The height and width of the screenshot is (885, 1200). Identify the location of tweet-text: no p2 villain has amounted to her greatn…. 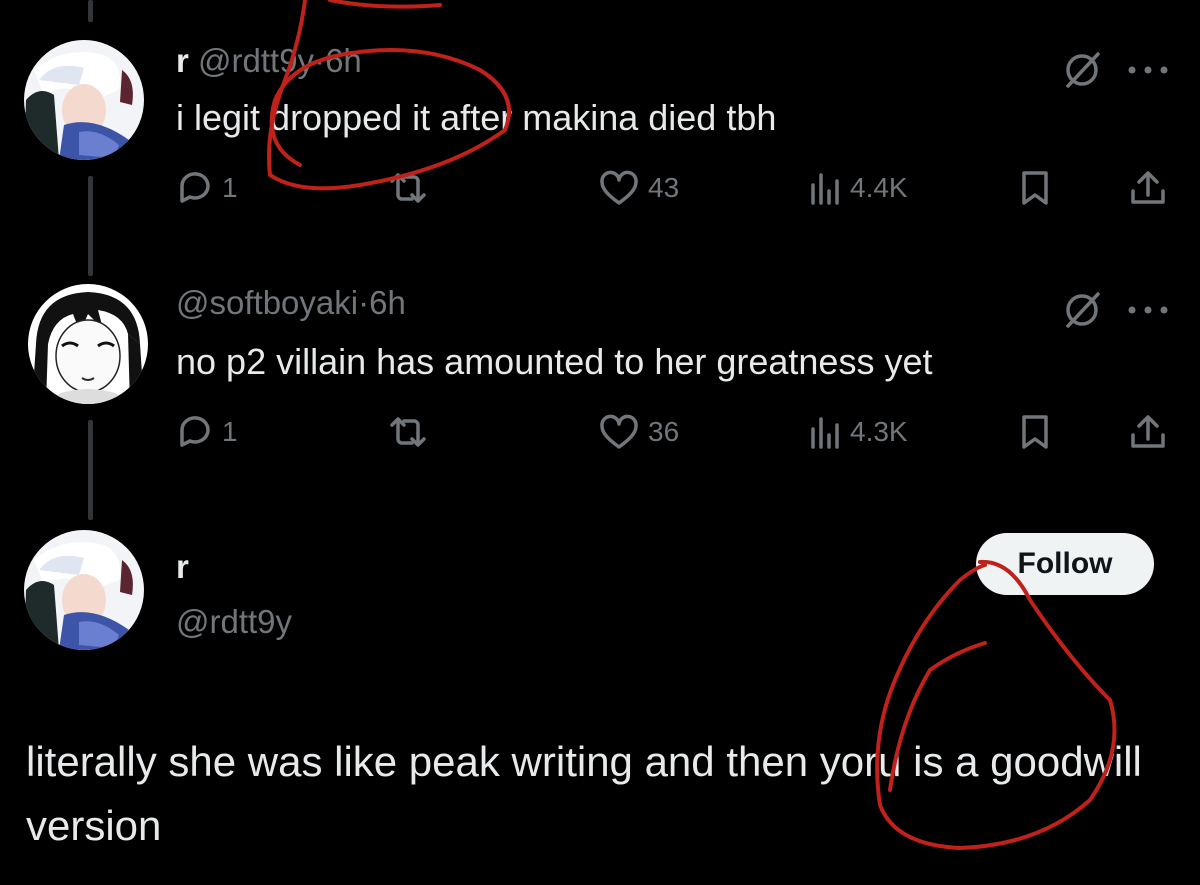
(554, 361).